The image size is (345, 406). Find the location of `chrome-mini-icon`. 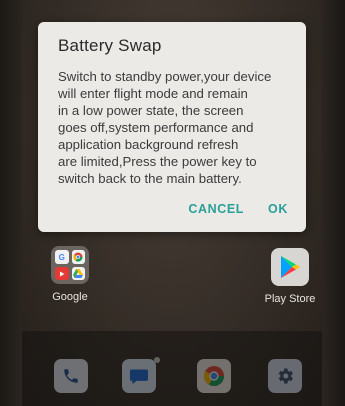

chrome-mini-icon is located at coordinates (78, 257).